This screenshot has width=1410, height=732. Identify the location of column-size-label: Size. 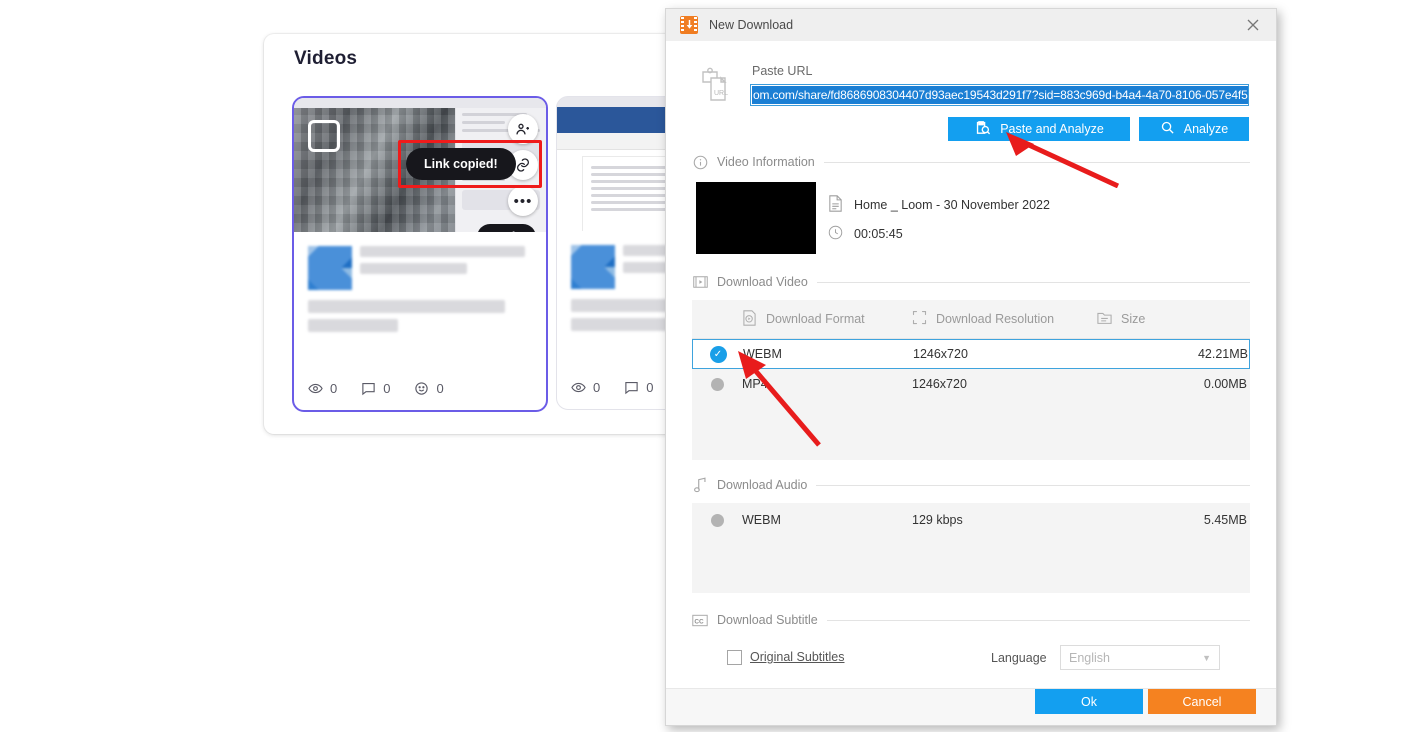
(1133, 319).